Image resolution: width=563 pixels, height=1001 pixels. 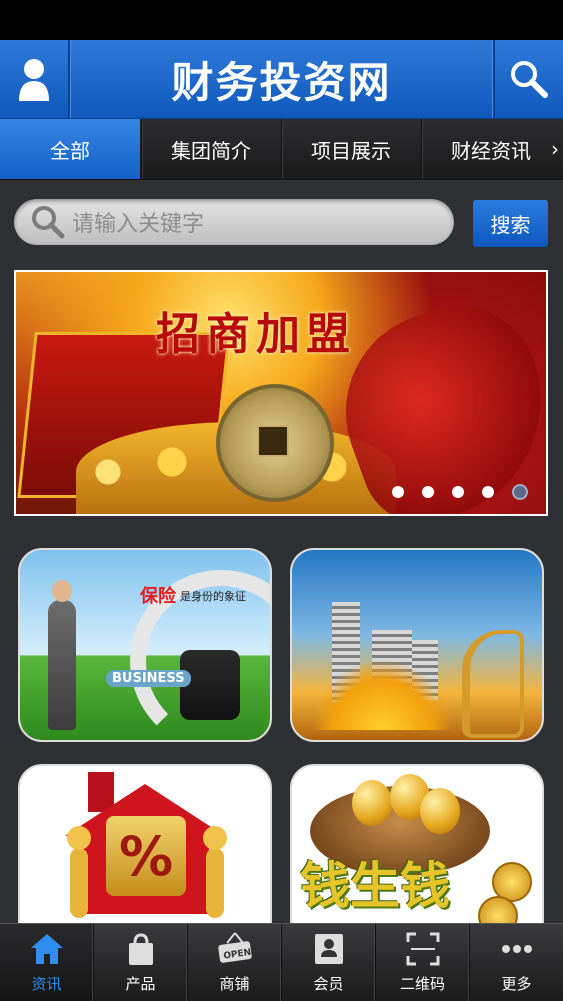 I want to click on user-icon, so click(x=34, y=80).